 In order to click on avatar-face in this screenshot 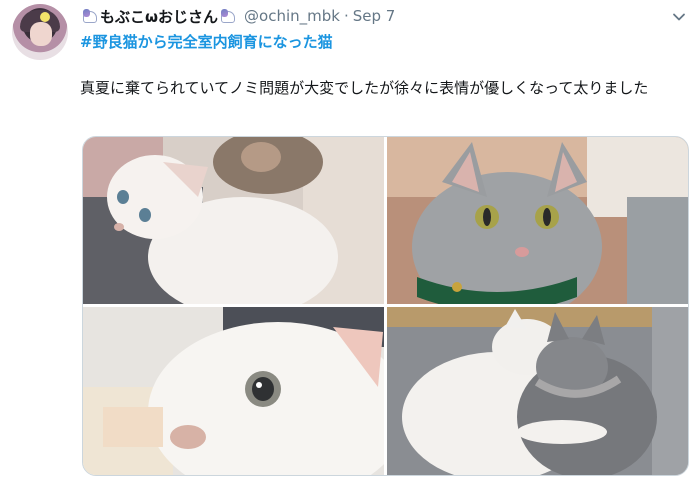, I will do `click(41, 34)`.